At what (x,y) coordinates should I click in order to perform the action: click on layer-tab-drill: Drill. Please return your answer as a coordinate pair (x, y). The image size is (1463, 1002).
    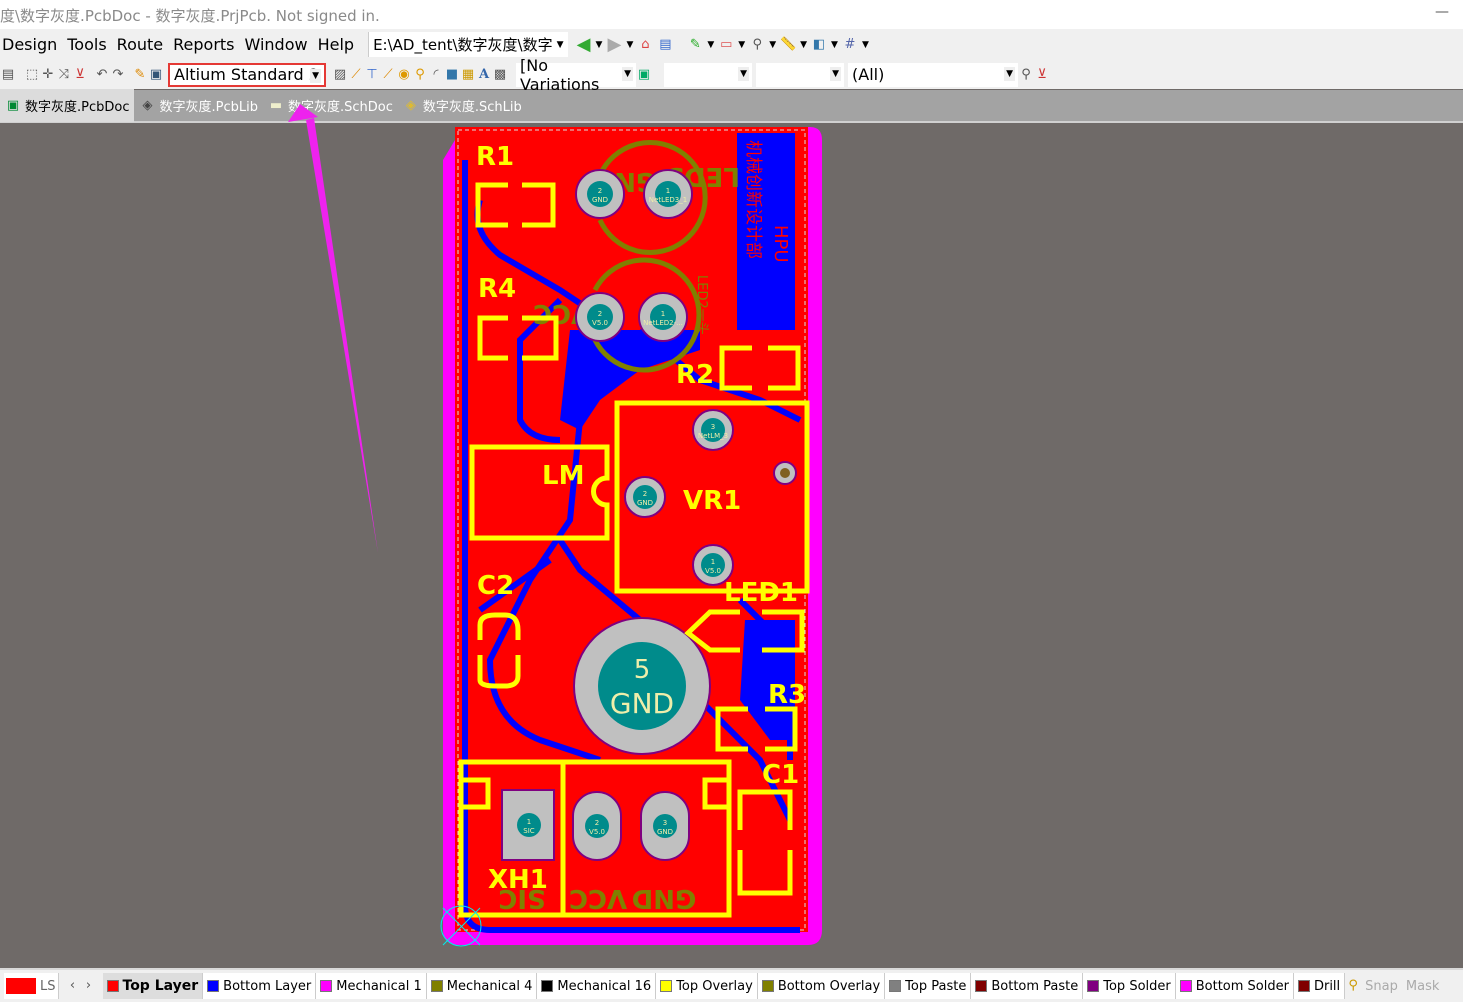
    Looking at the image, I should click on (1319, 986).